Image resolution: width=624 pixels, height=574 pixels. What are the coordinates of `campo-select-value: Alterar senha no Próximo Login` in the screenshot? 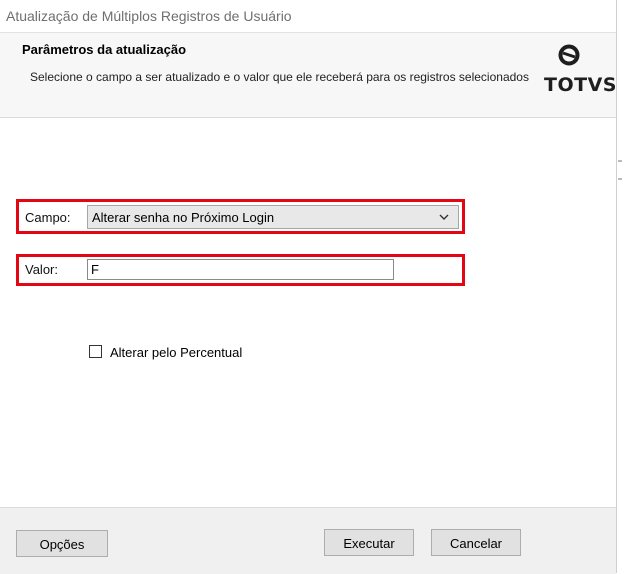 It's located at (183, 217).